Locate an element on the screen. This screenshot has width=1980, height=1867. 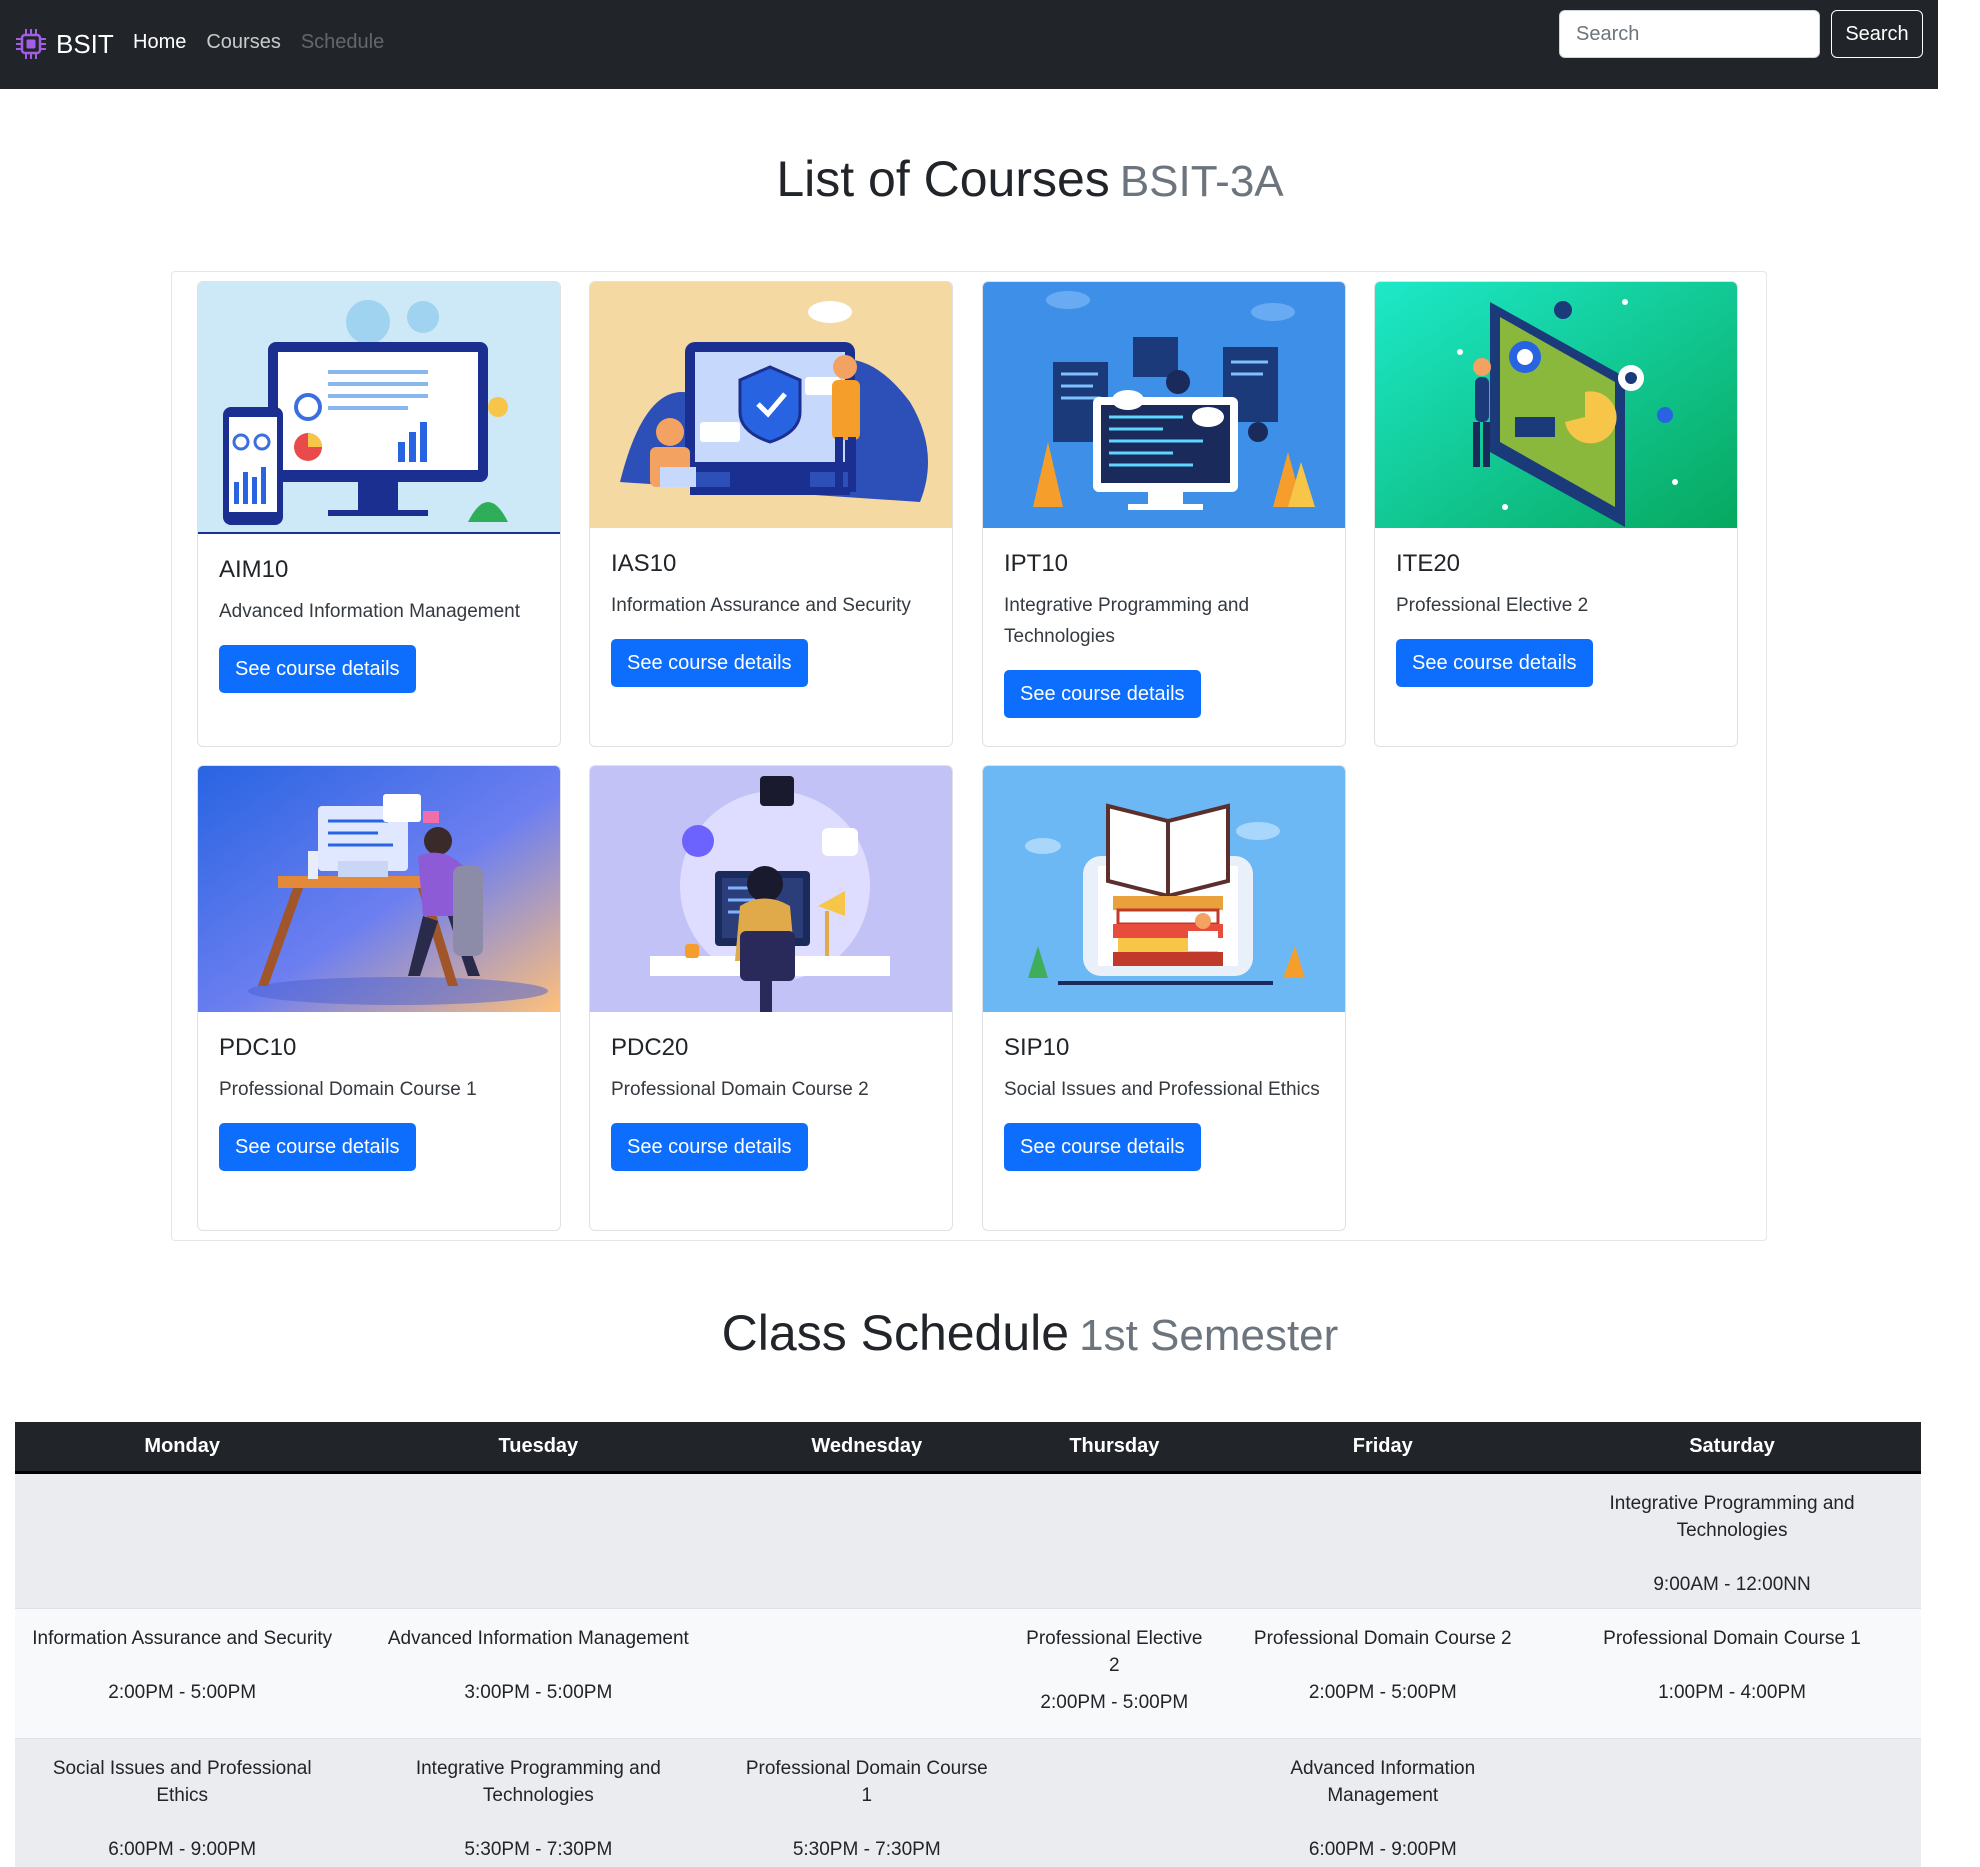
nav-link-schedule: Schedule is located at coordinates (342, 42).